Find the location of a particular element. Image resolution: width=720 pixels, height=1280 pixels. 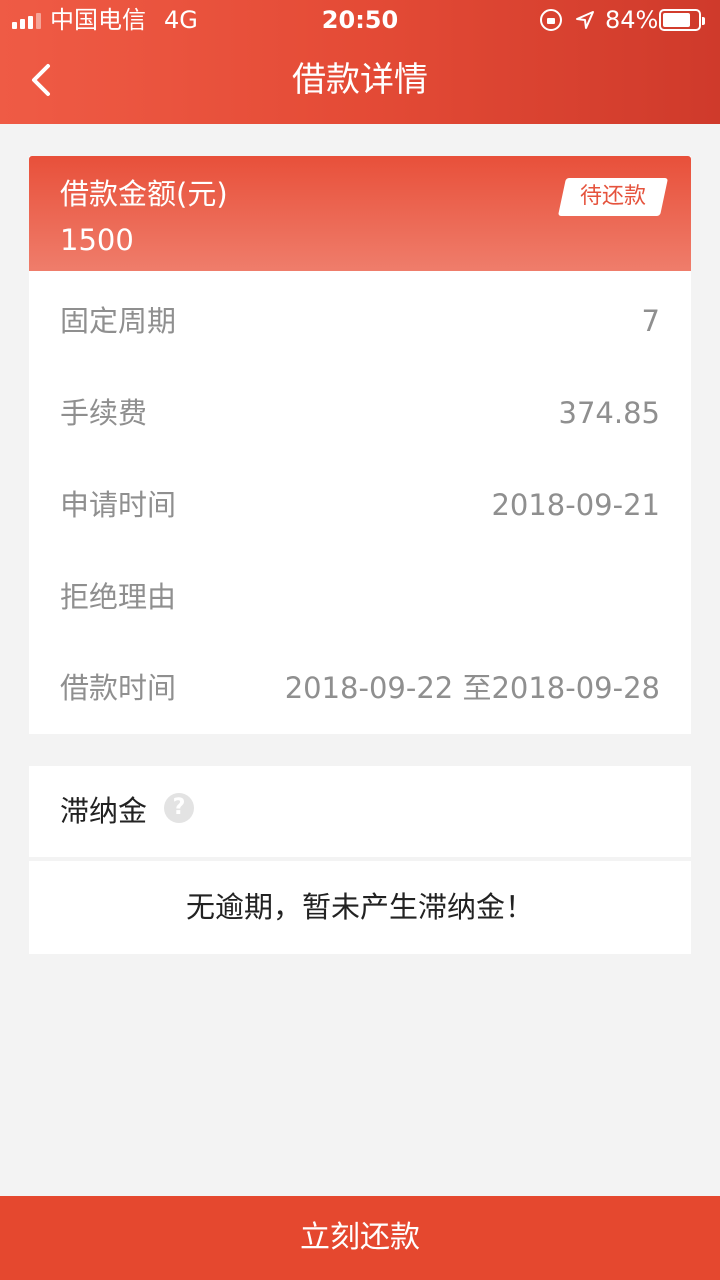

row-apply-time: 申请时间 2018-09-21 is located at coordinates (360, 505).